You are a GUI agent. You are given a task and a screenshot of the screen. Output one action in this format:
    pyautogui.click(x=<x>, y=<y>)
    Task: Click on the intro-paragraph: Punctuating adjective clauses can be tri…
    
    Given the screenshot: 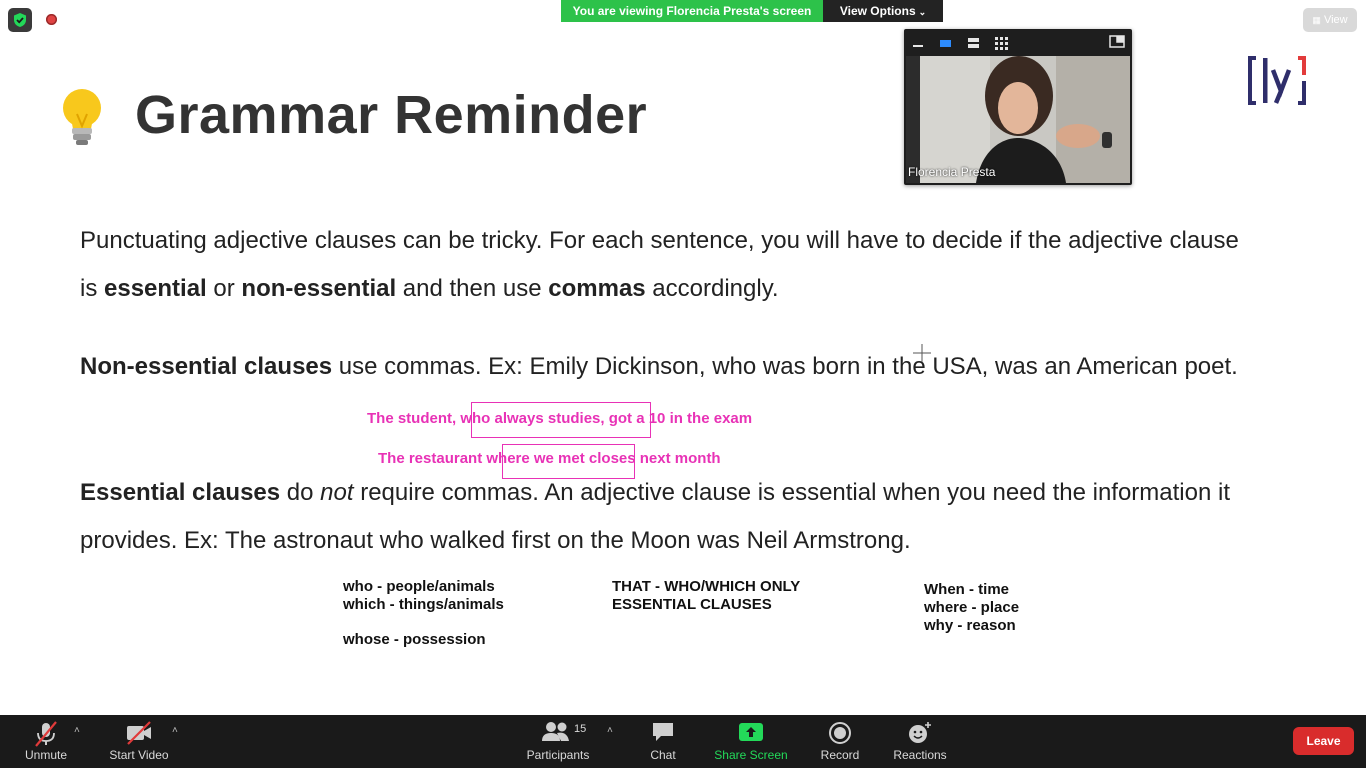 What is the action you would take?
    pyautogui.click(x=670, y=265)
    